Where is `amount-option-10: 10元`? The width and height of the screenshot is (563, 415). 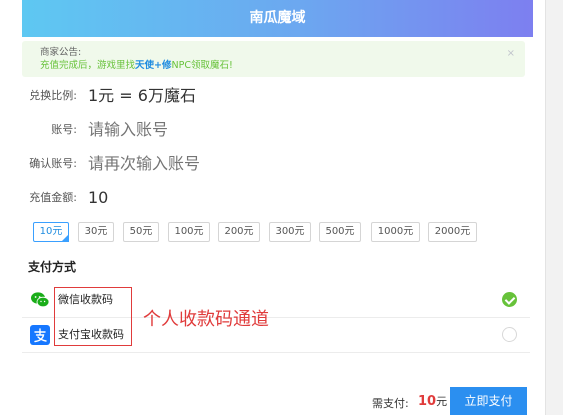
amount-option-10: 10元 is located at coordinates (51, 232).